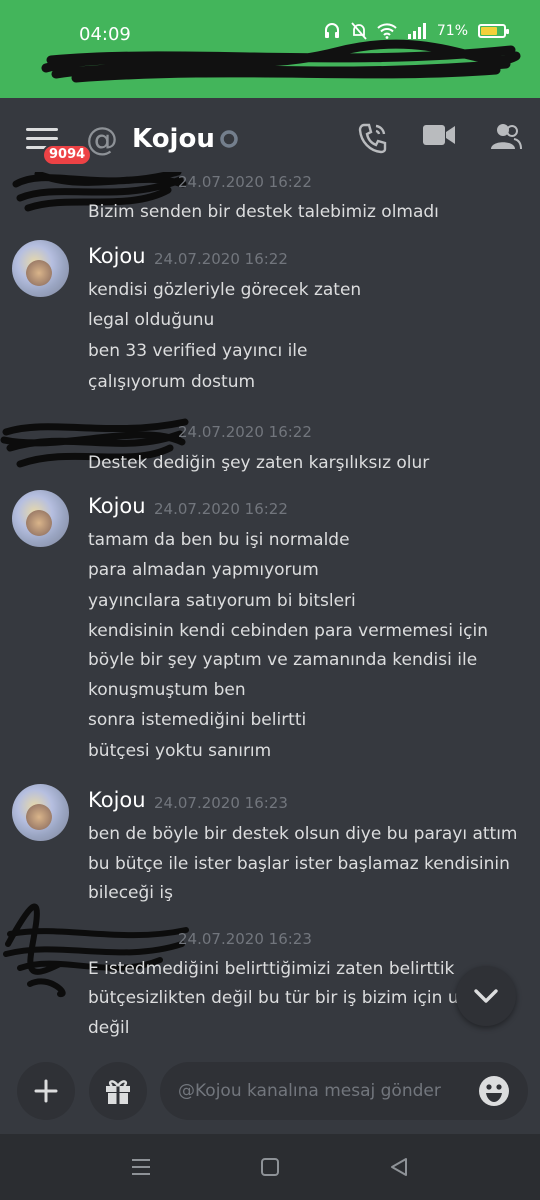 The width and height of the screenshot is (540, 1200). I want to click on video-icon, so click(439, 135).